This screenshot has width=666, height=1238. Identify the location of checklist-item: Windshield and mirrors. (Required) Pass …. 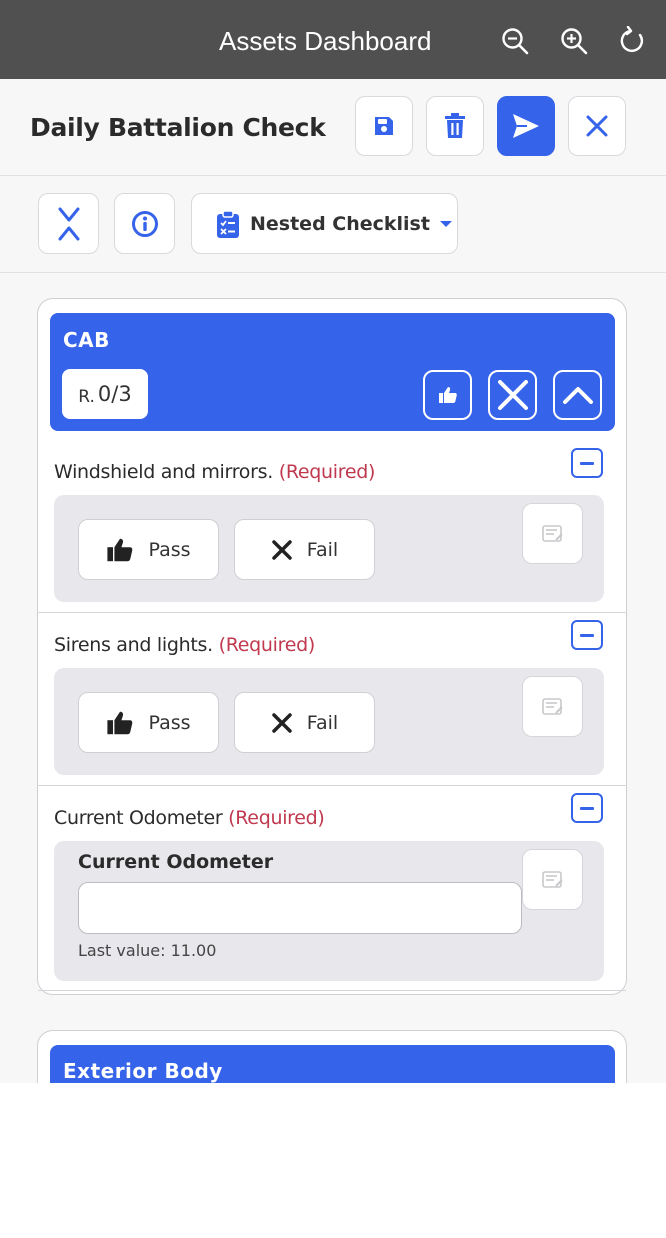
(332, 527).